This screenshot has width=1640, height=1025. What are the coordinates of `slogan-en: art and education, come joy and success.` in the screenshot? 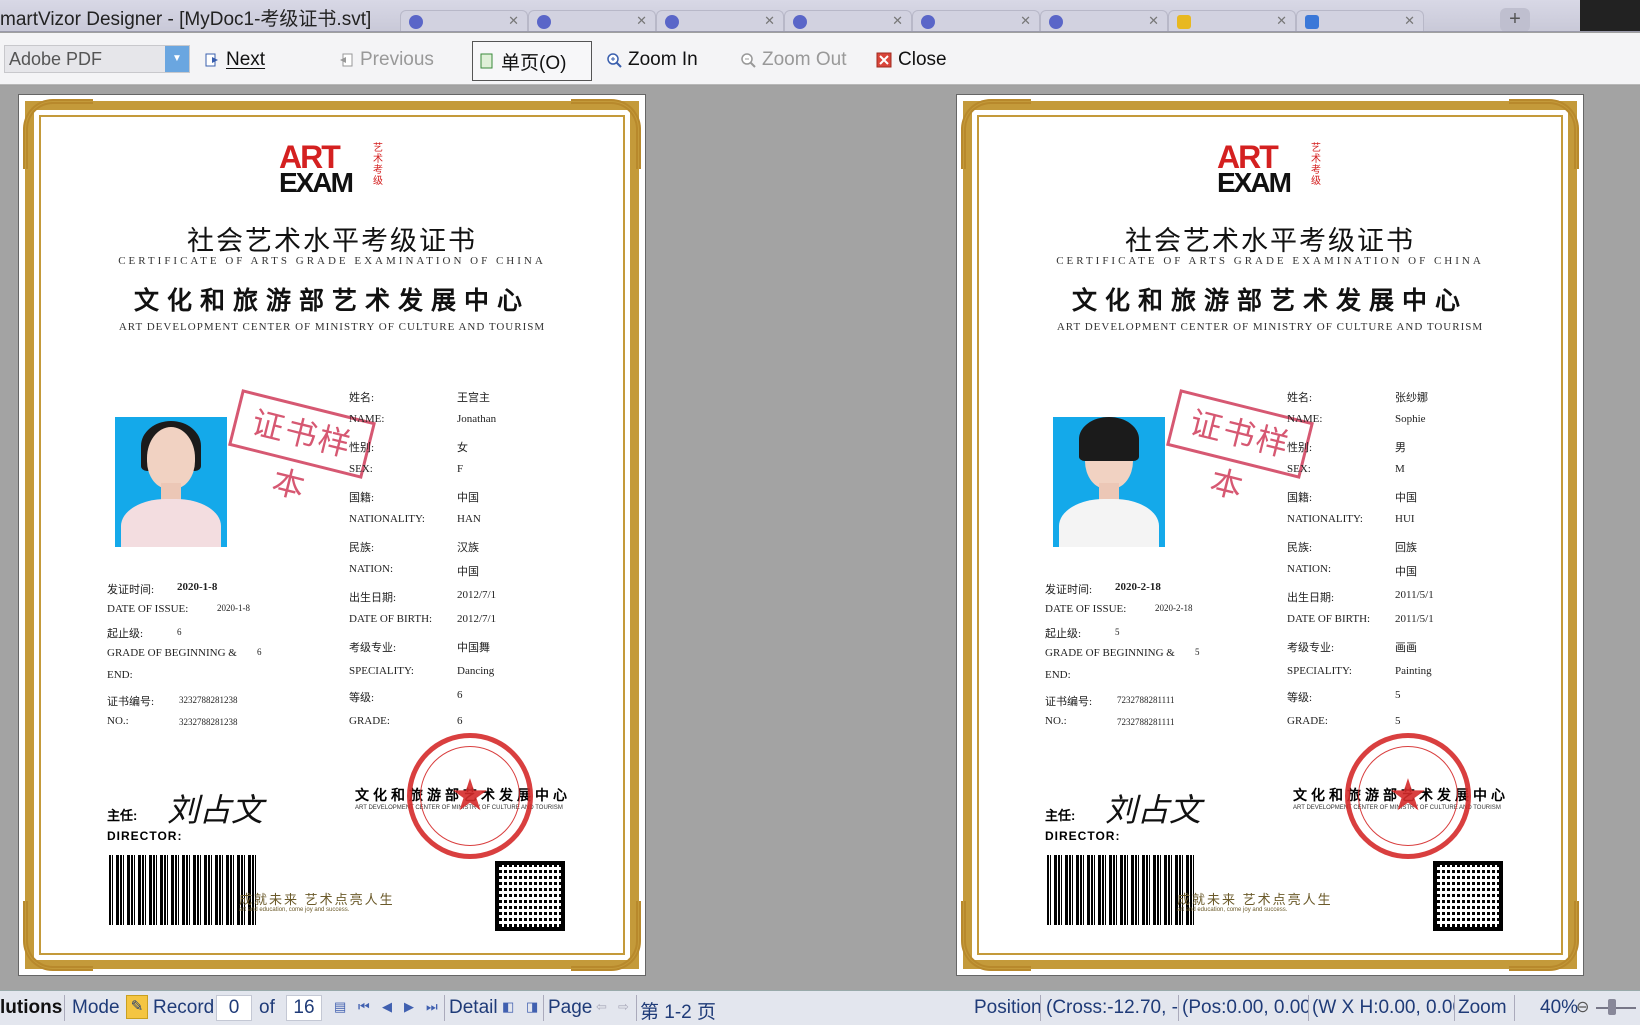 It's located at (1232, 910).